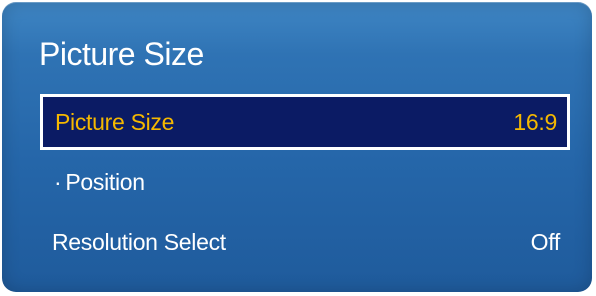 This screenshot has height=296, width=596. I want to click on menu-item-label: Picture Size, so click(115, 121).